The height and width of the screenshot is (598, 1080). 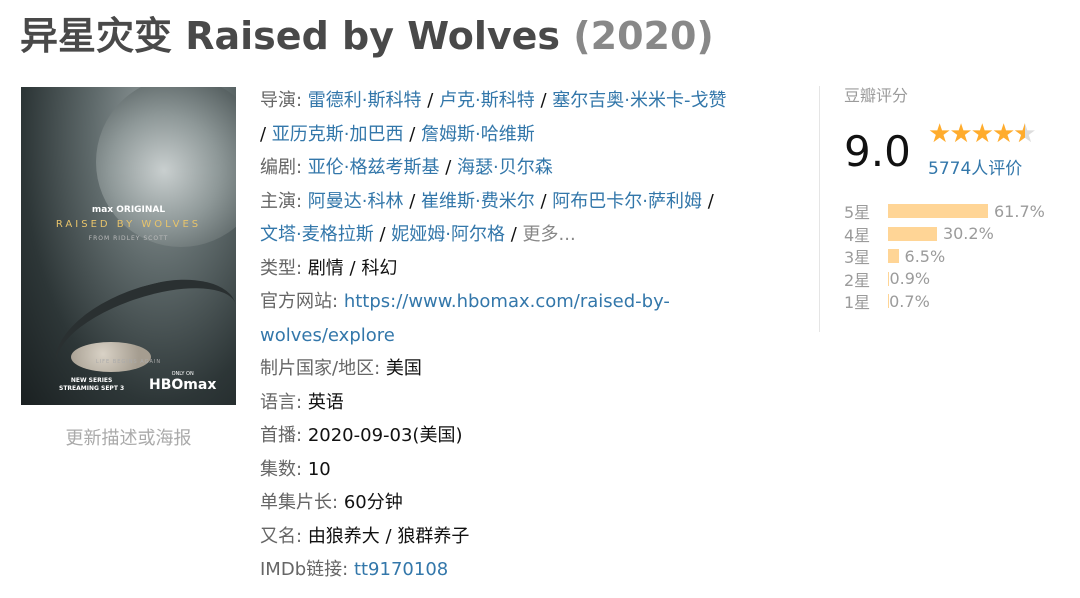 What do you see at coordinates (1024, 134) in the screenshot?
I see `half-star-icon: ★` at bounding box center [1024, 134].